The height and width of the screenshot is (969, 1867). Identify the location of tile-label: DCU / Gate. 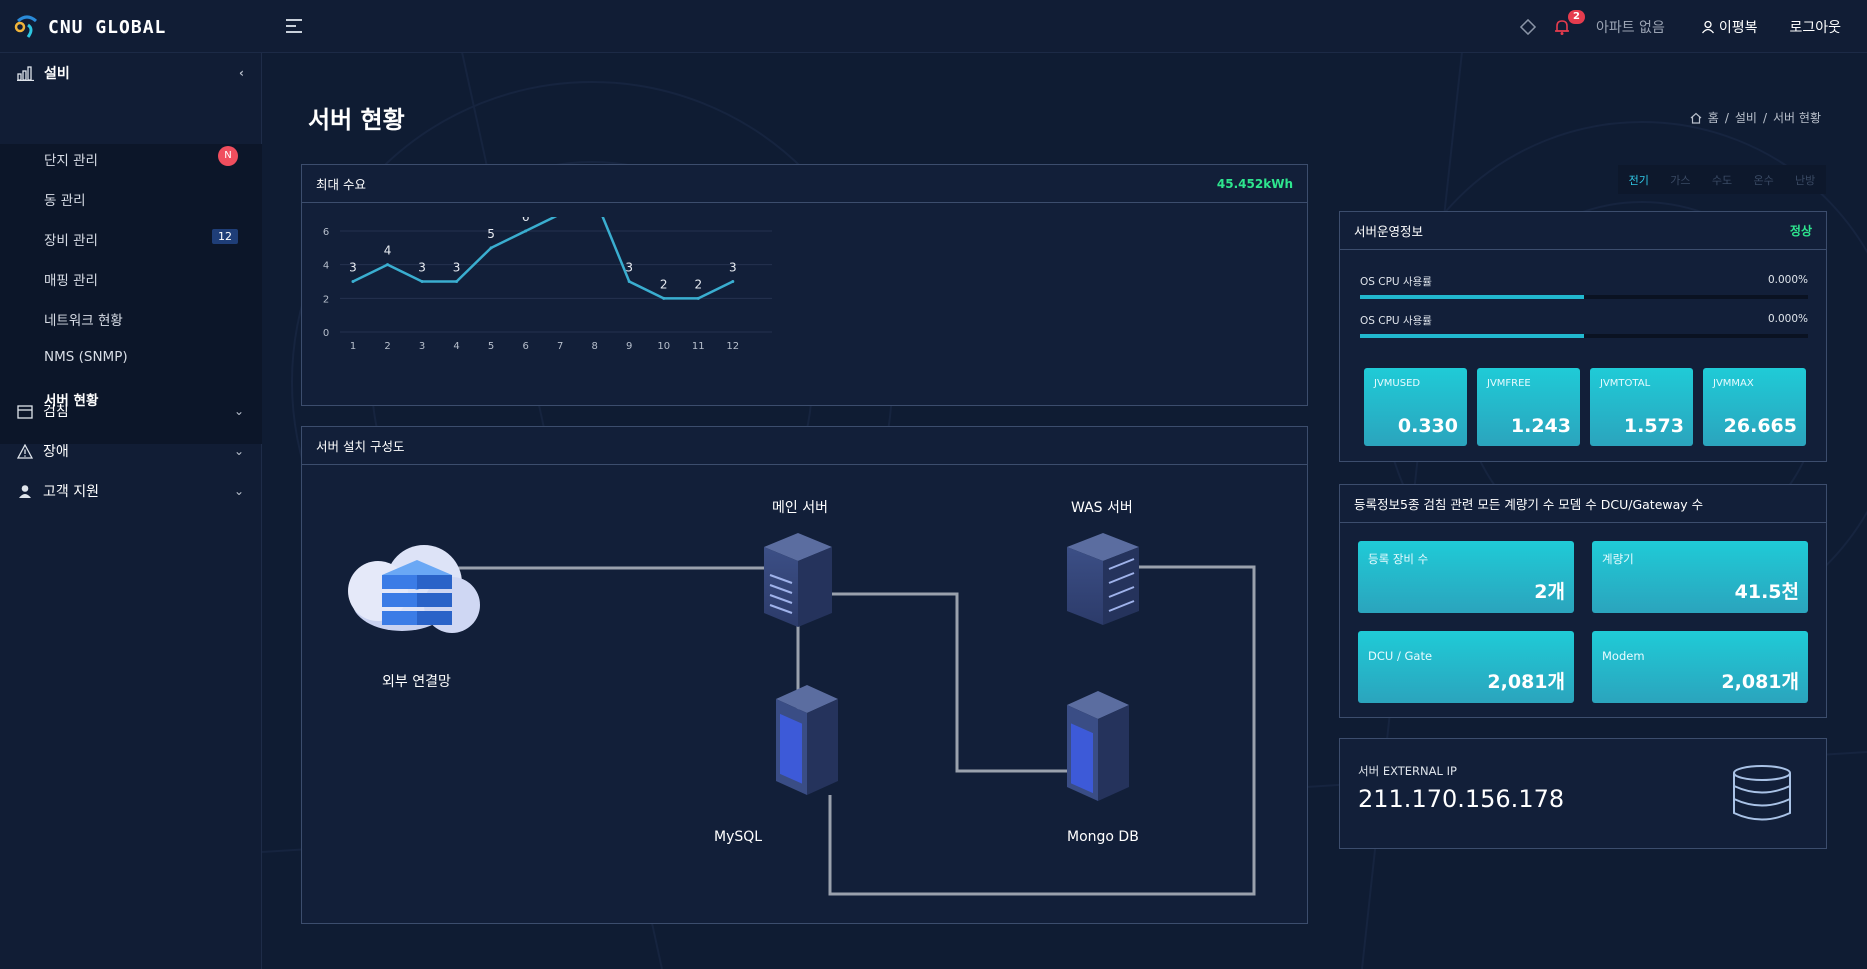
(1400, 656).